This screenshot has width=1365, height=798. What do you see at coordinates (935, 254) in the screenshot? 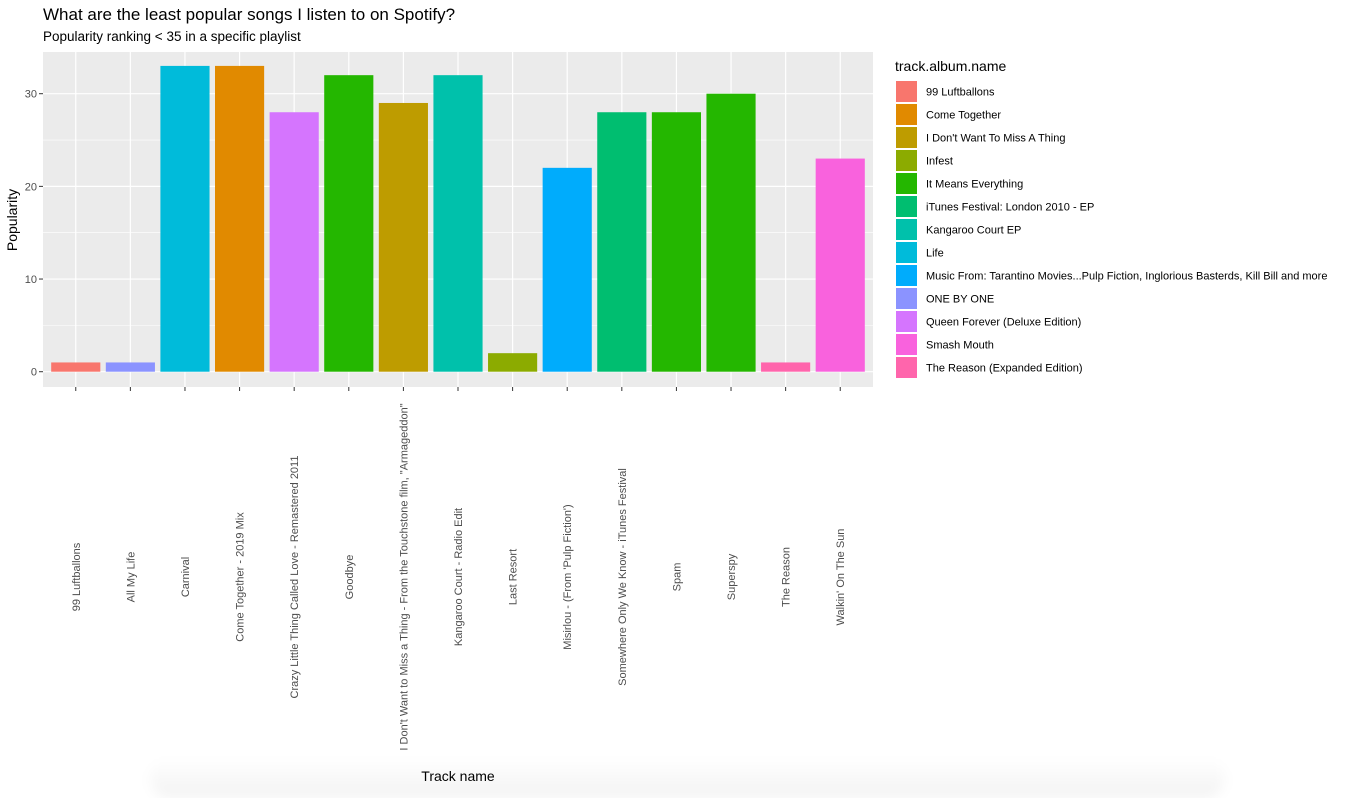
I see `legend-label: Life` at bounding box center [935, 254].